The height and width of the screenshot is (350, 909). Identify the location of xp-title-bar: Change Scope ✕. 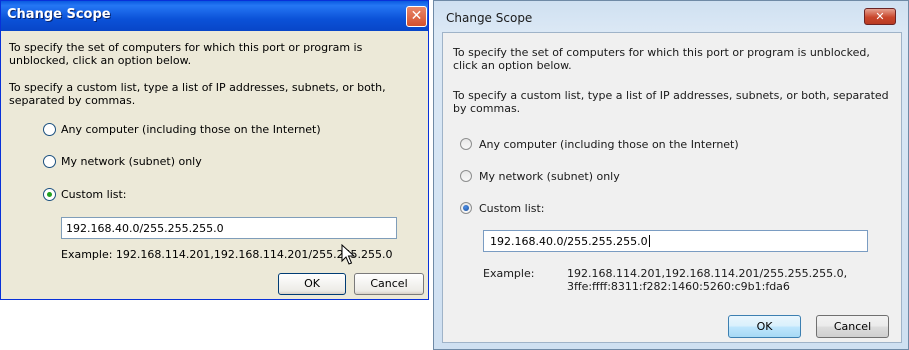
(214, 16).